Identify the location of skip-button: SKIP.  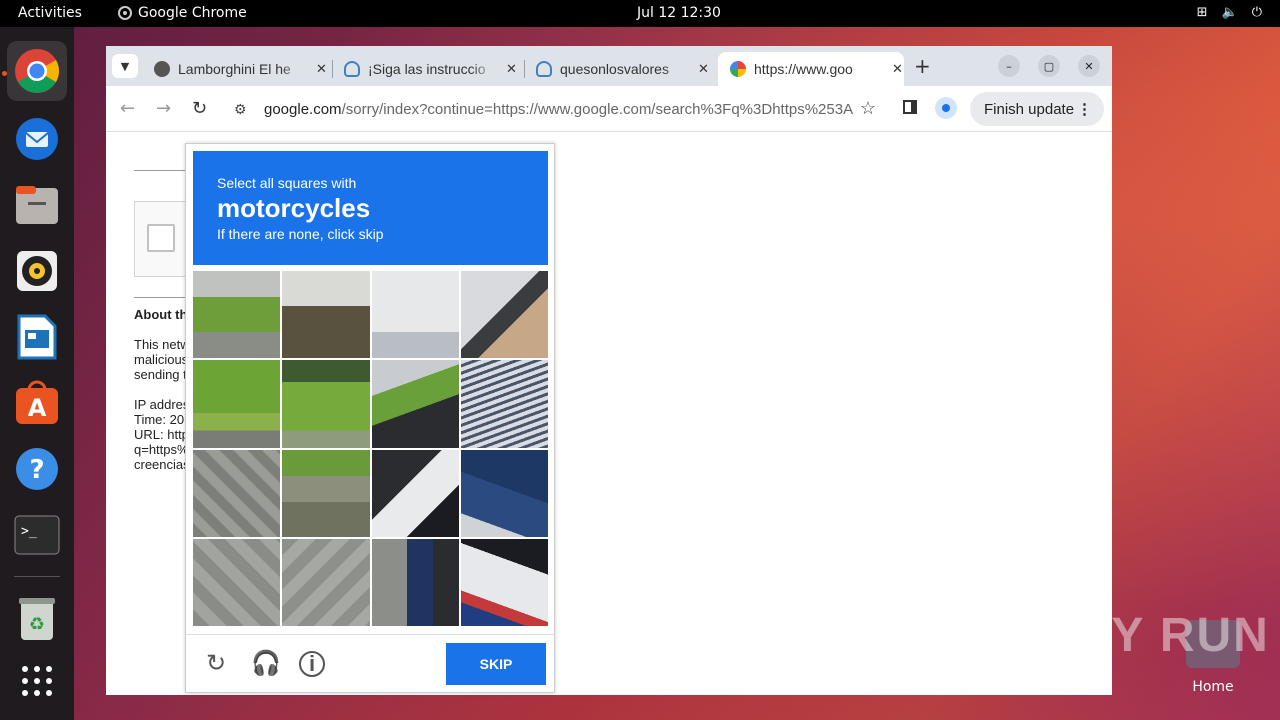
(496, 664).